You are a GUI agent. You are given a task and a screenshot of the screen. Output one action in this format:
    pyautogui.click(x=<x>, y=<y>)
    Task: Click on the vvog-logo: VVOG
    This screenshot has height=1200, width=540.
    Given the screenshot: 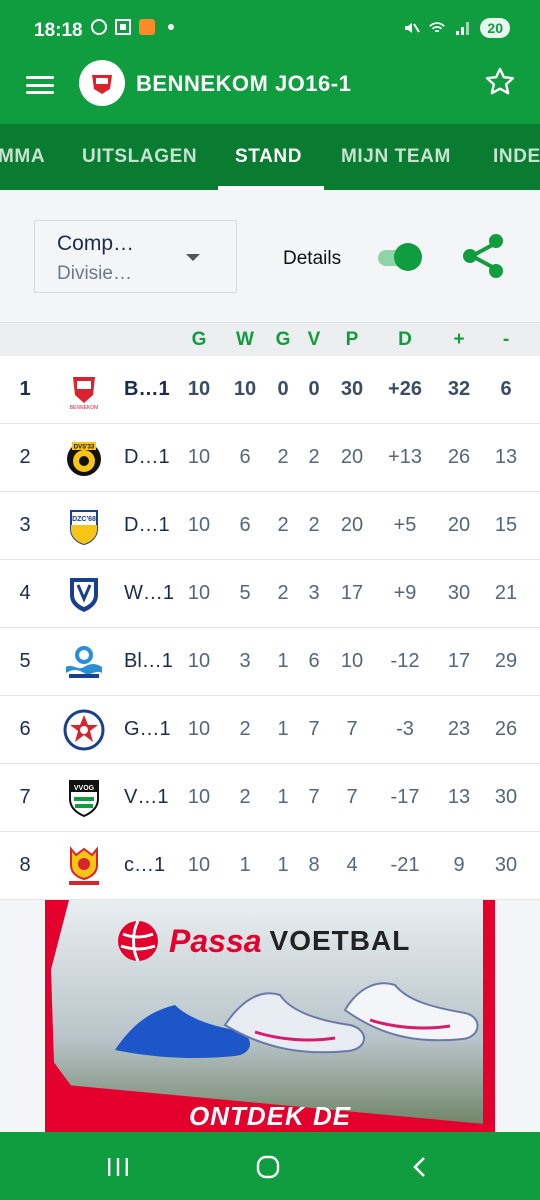 What is the action you would take?
    pyautogui.click(x=84, y=798)
    